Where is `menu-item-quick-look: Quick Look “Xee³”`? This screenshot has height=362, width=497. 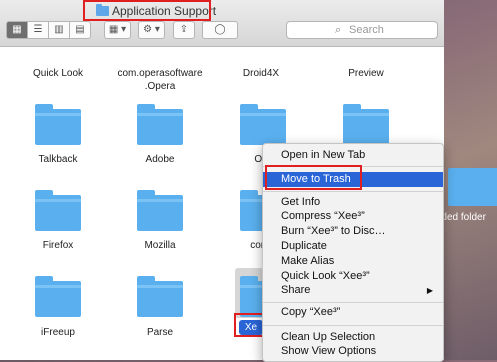
menu-item-quick-look: Quick Look “Xee³” is located at coordinates (353, 276).